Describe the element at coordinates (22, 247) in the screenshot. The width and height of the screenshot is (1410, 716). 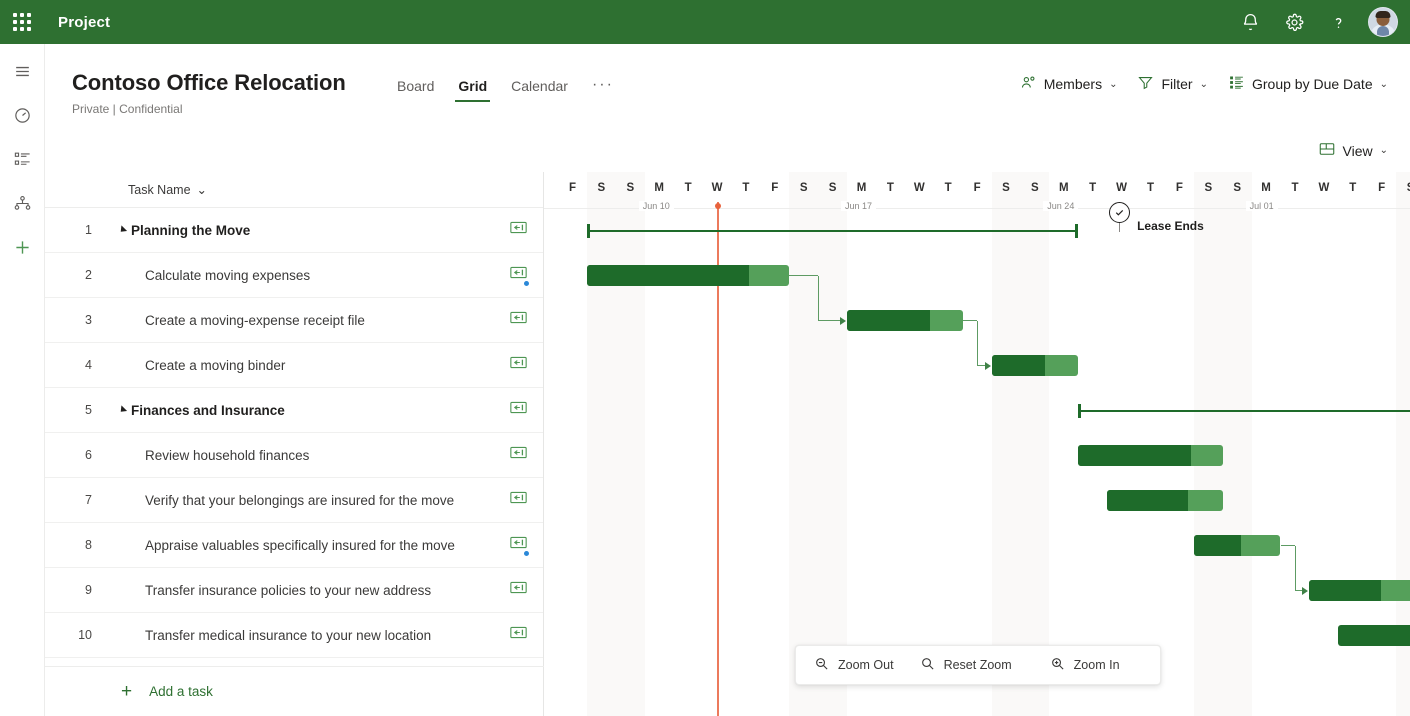
I see `add-new-icon` at that location.